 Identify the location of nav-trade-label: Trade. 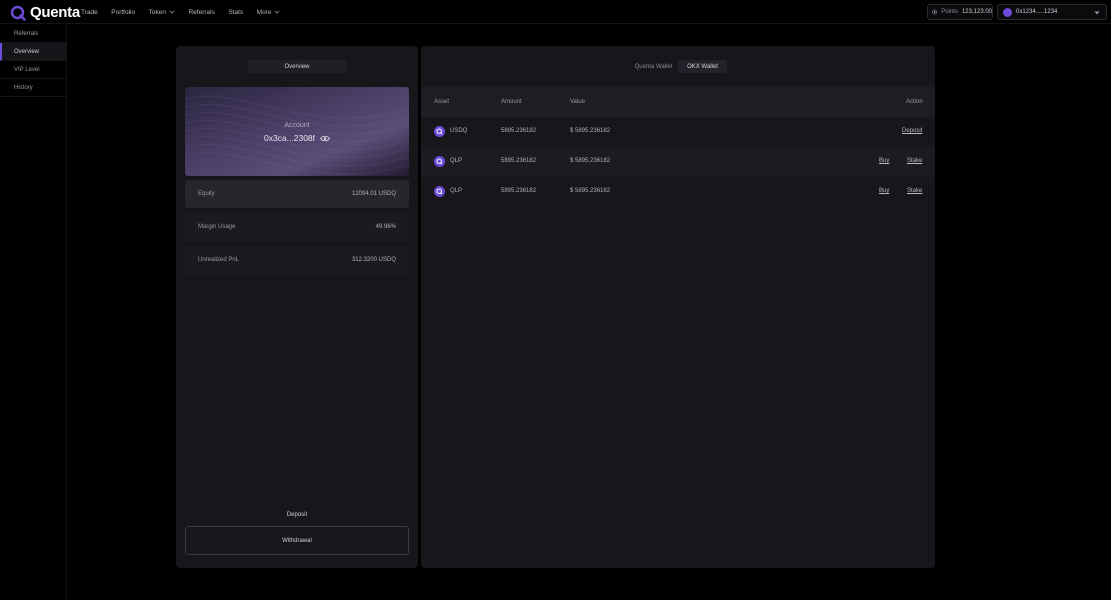
(89, 12).